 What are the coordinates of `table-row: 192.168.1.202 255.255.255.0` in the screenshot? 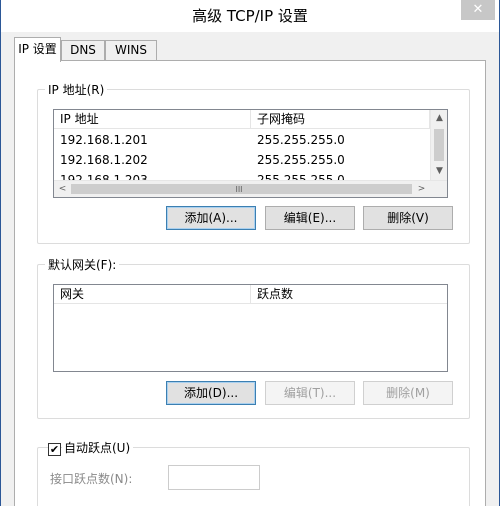 It's located at (243, 160).